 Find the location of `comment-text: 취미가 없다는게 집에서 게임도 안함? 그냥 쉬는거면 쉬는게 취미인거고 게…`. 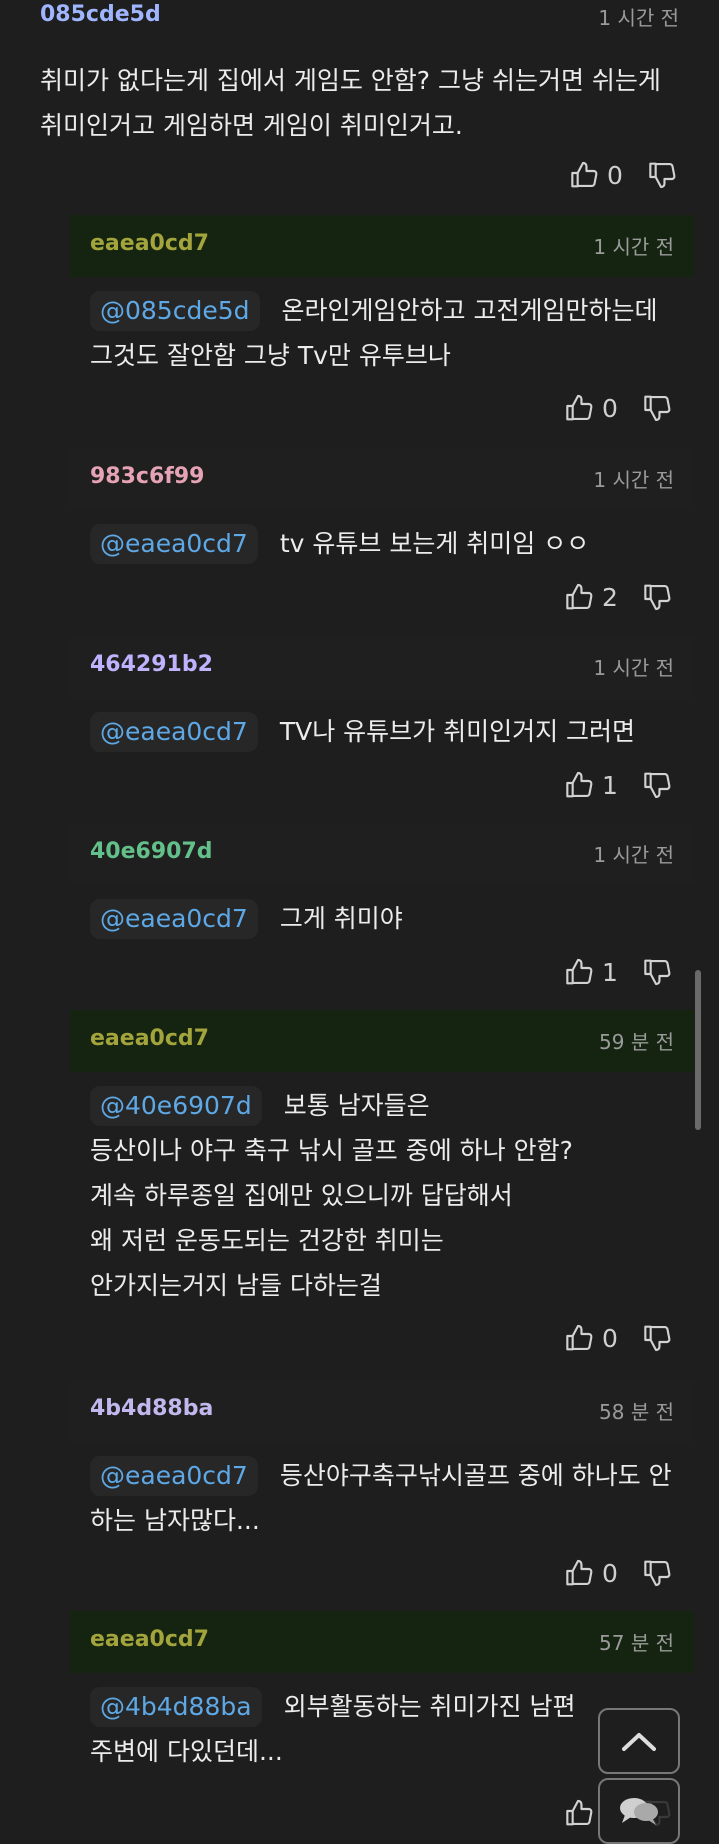

comment-text: 취미가 없다는게 집에서 게임도 안함? 그냥 쉬는거면 쉬는게 취미인거고 게… is located at coordinates (373, 103).